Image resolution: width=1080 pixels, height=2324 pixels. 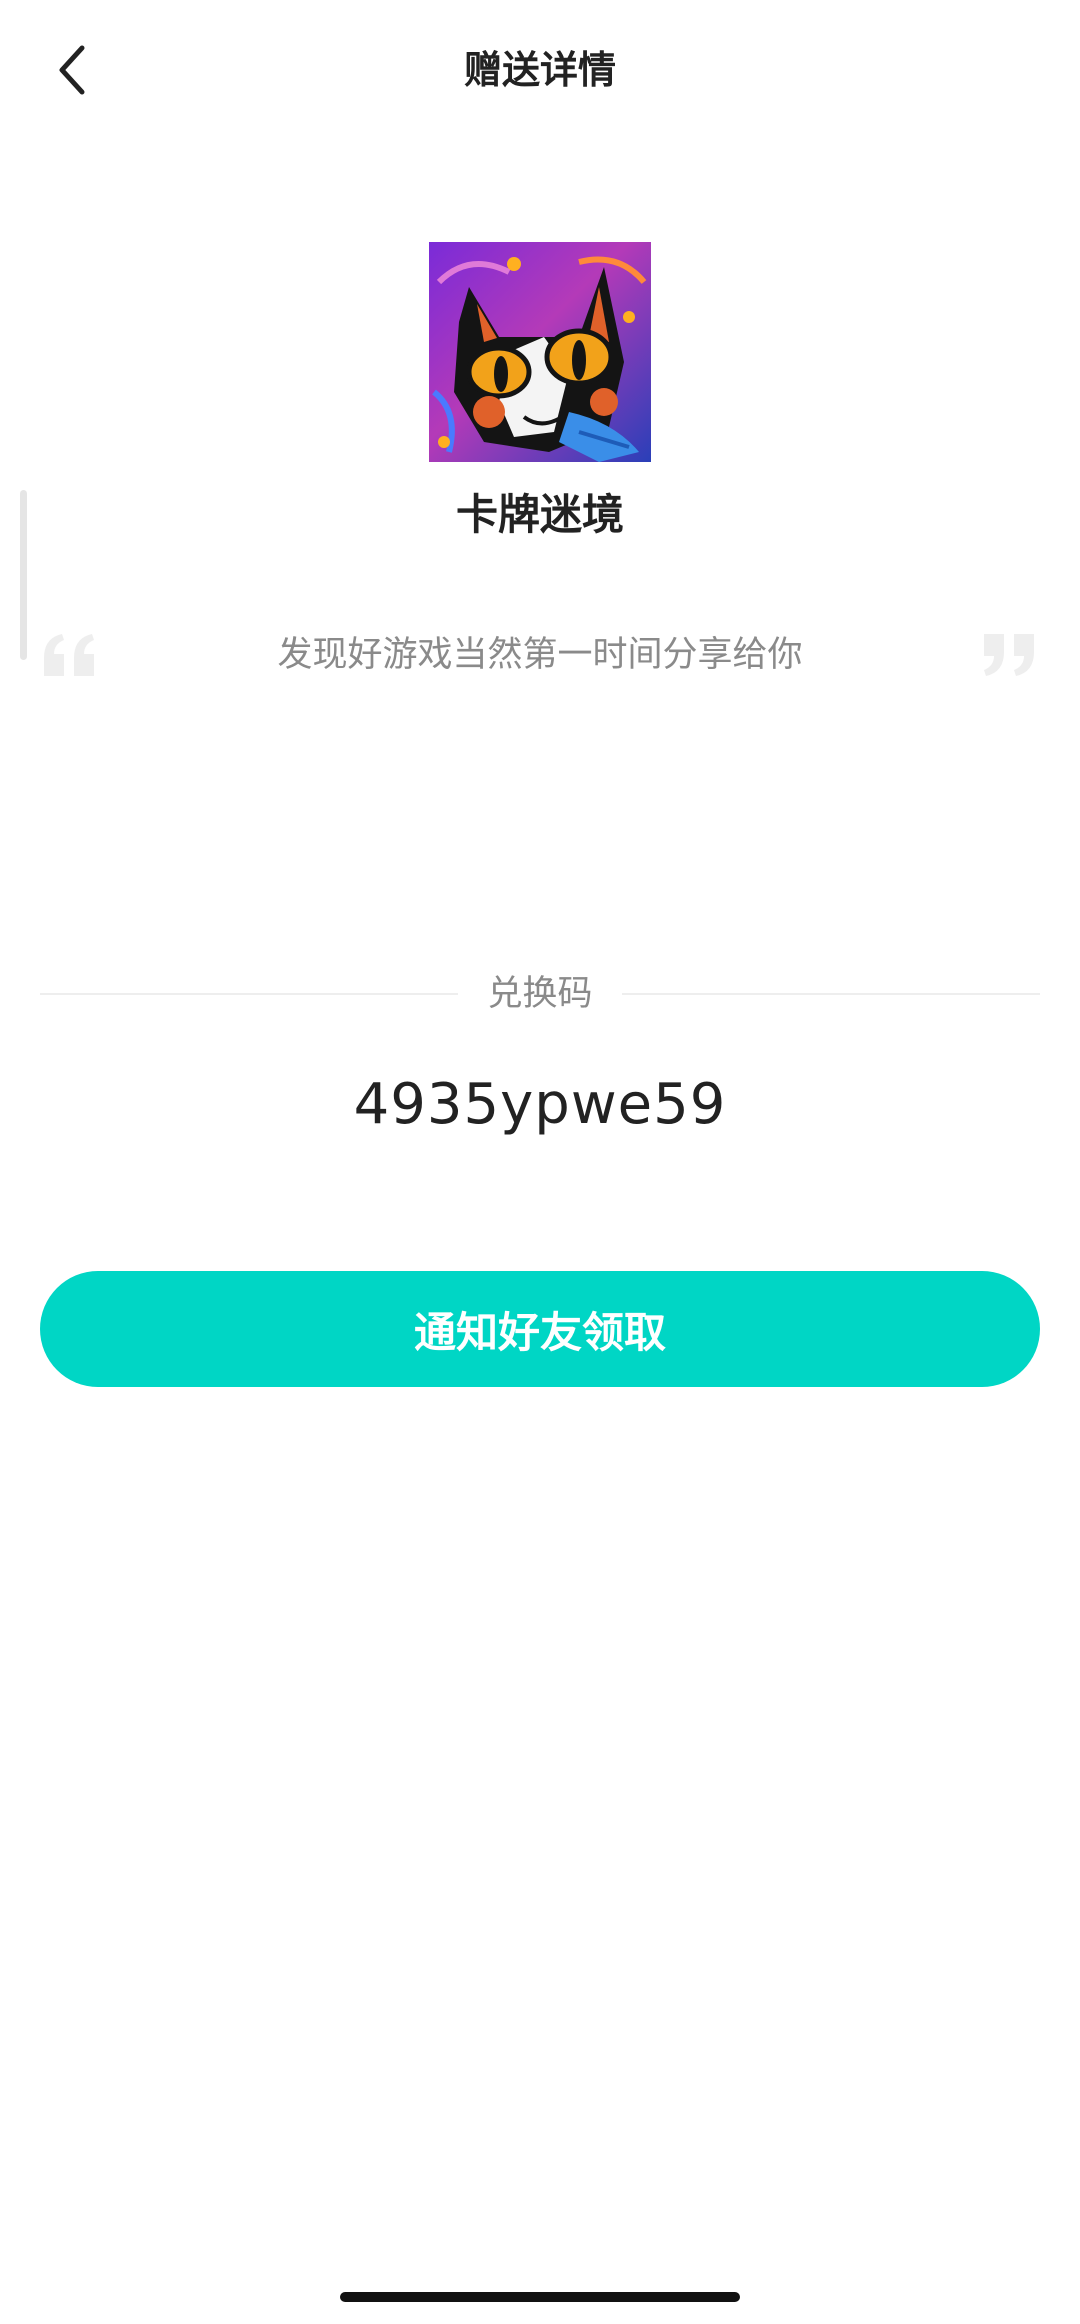 I want to click on divider-right, so click(x=831, y=994).